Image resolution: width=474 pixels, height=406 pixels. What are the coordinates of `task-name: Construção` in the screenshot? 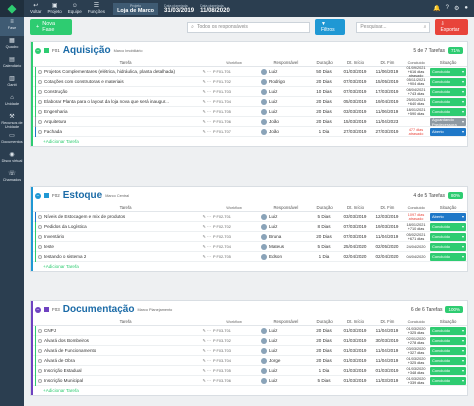 It's located at (56, 91).